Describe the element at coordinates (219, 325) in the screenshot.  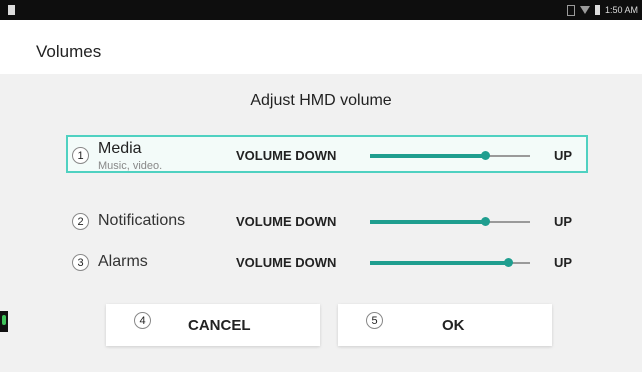
I see `cancel-button-label: CANCEL` at that location.